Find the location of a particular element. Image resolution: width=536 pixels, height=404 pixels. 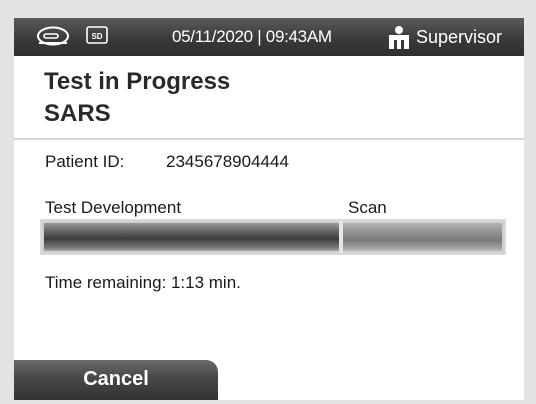

phase-label-scan: Scan is located at coordinates (367, 207).